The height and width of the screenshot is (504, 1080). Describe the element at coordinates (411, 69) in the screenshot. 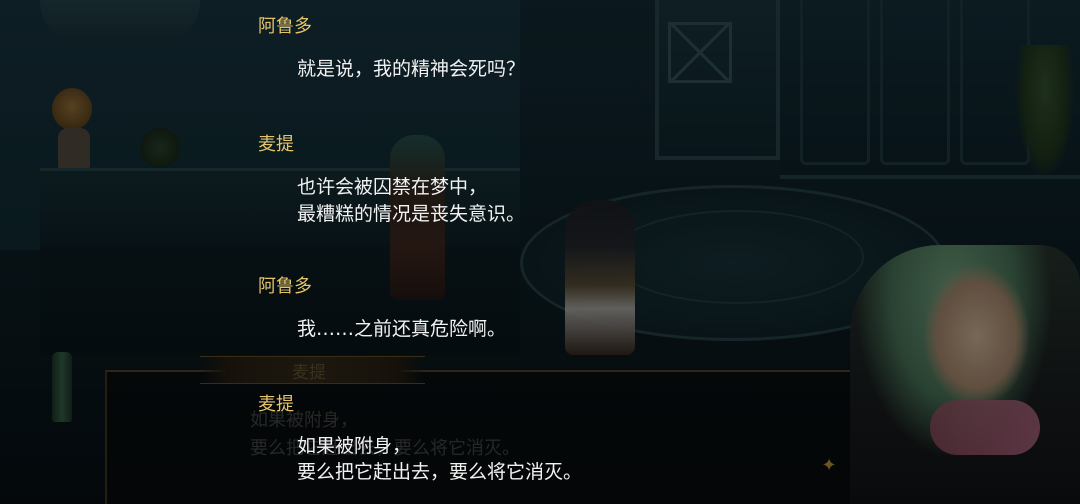

I see `log-line: 就是说，我的精神会死吗？` at that location.